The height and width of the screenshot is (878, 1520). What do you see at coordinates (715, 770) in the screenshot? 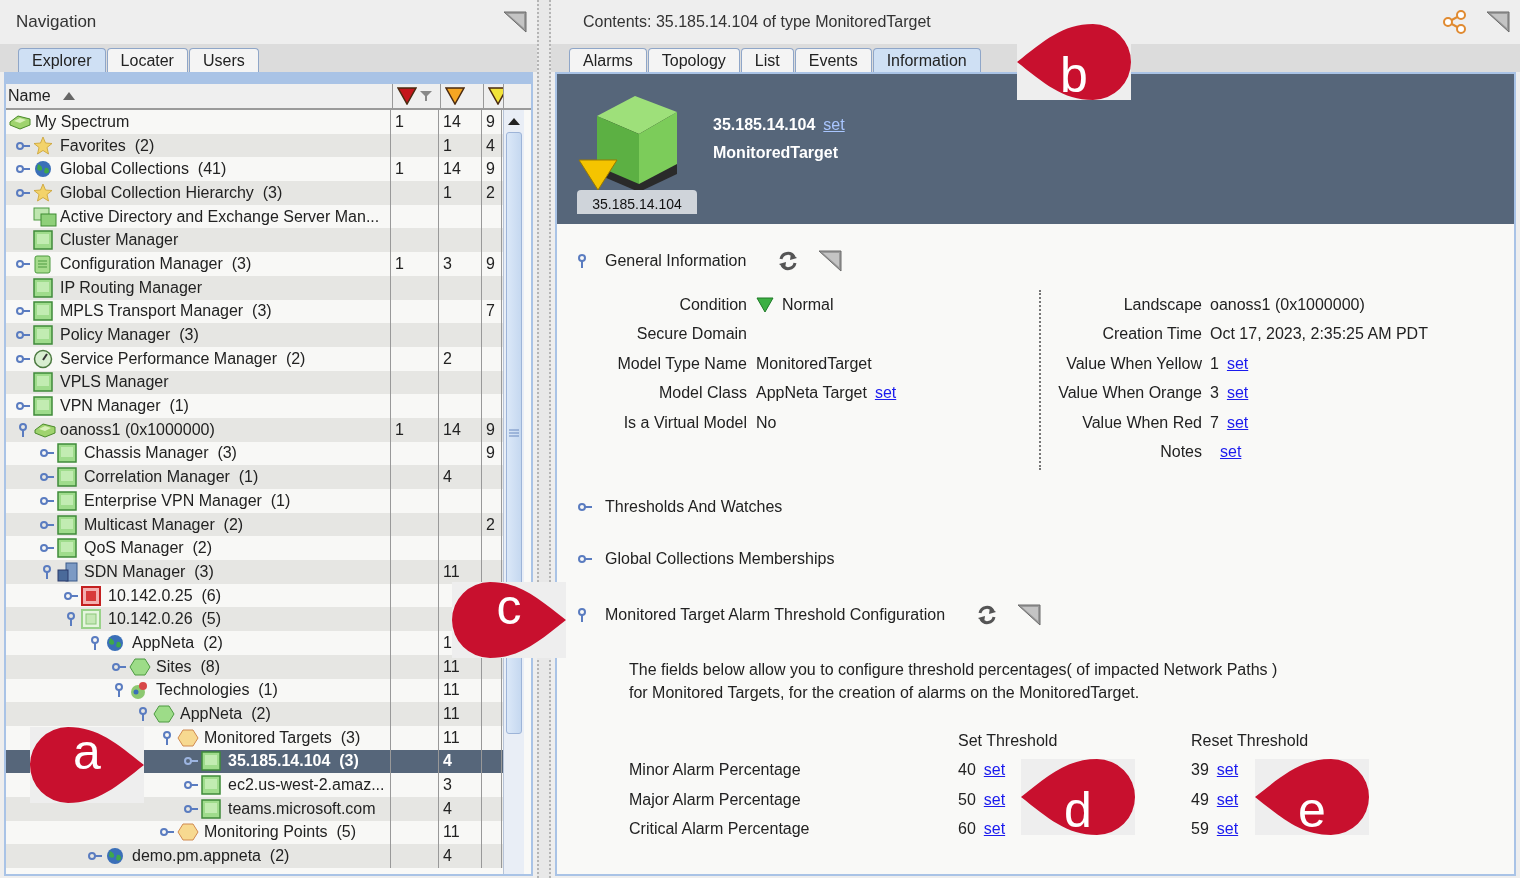
I see `threshold-label: Minor Alarm Percentage` at bounding box center [715, 770].